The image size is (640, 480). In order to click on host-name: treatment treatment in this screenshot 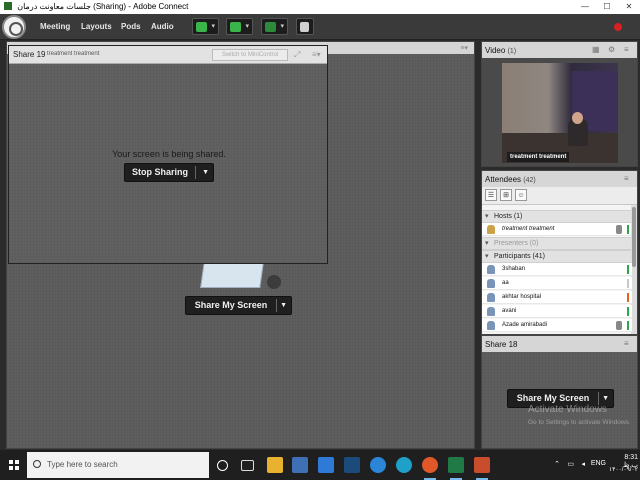, I will do `click(528, 229)`.